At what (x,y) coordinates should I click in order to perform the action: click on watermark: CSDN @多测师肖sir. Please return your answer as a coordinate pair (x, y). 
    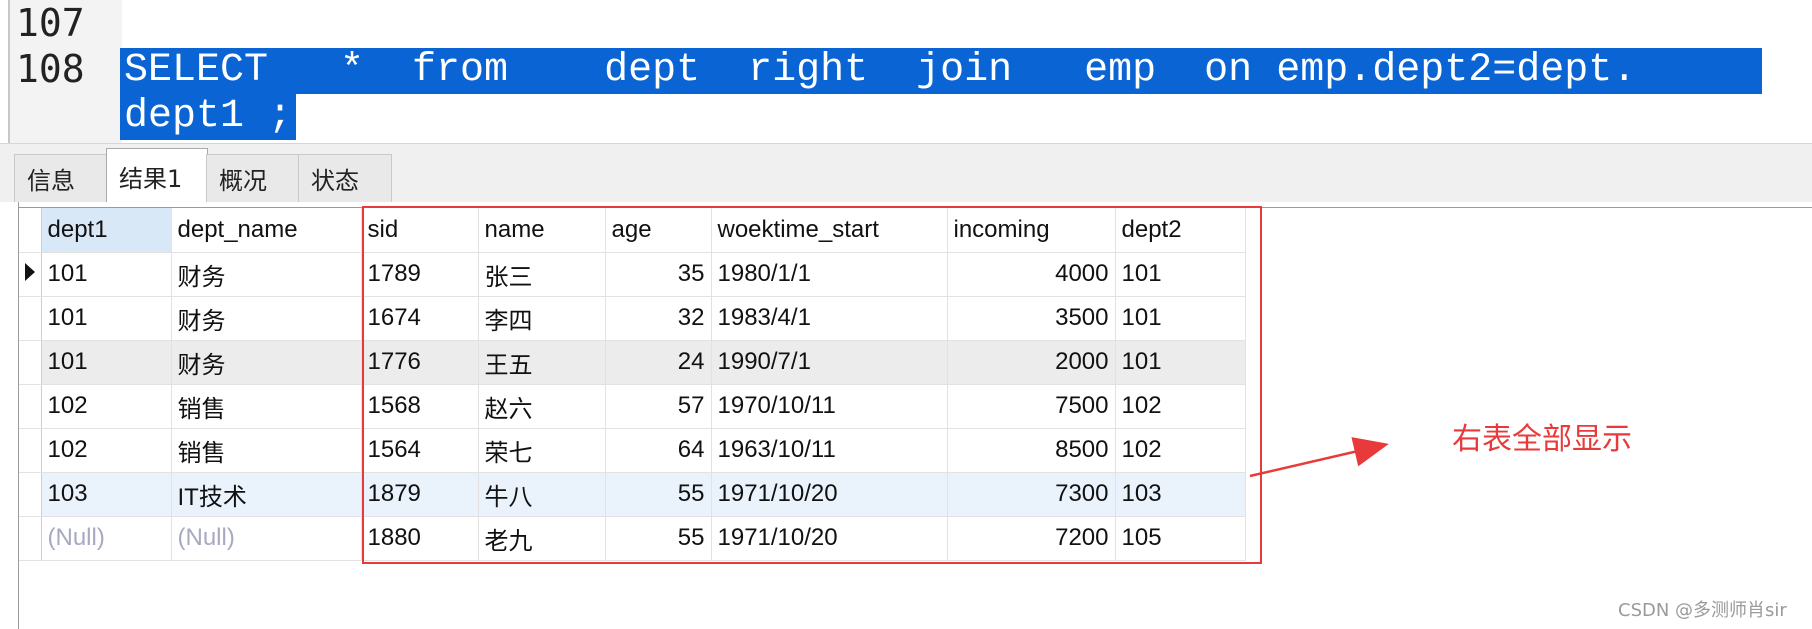
    Looking at the image, I should click on (1702, 610).